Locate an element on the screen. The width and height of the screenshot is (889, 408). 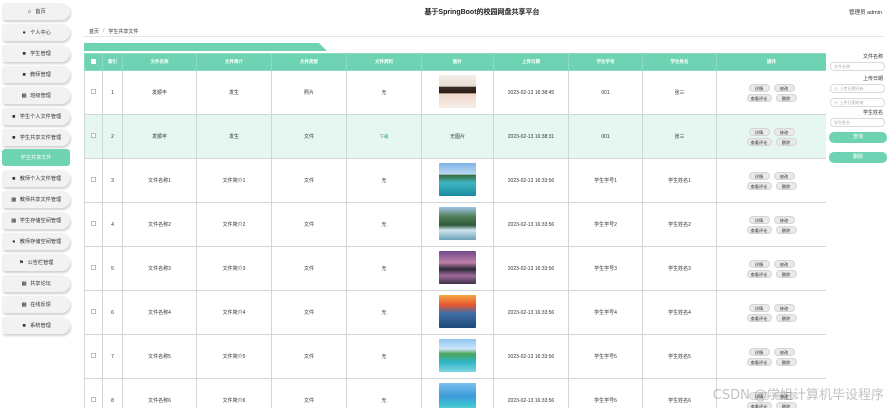
sidebar-item-5: ▦ 班级管理 is located at coordinates (36, 95).